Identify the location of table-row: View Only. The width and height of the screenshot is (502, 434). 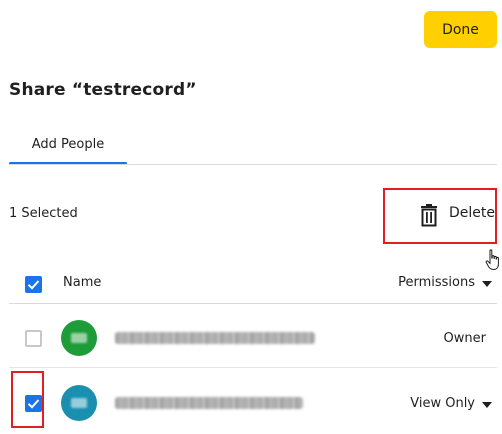
(253, 402).